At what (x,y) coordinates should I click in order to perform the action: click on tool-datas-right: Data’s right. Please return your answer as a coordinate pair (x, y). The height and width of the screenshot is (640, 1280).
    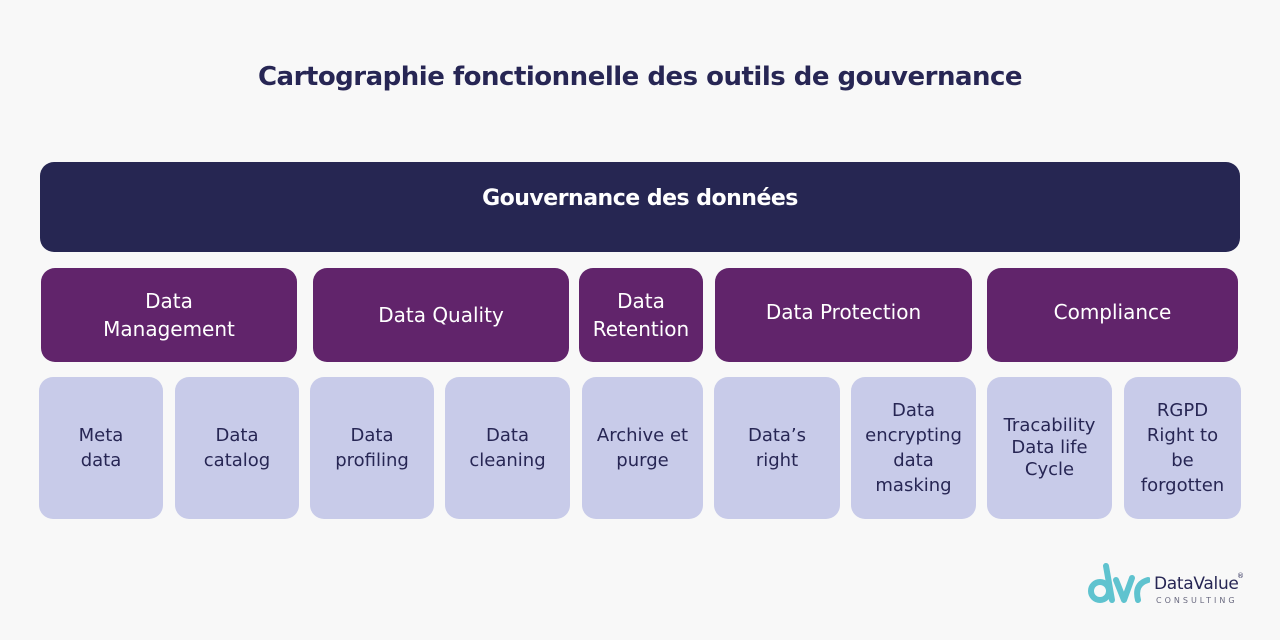
    Looking at the image, I should click on (777, 448).